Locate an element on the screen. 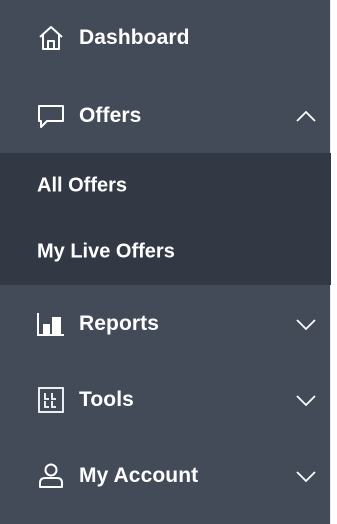 The width and height of the screenshot is (337, 524). sidebar-item-my-account: My Account is located at coordinates (165, 476).